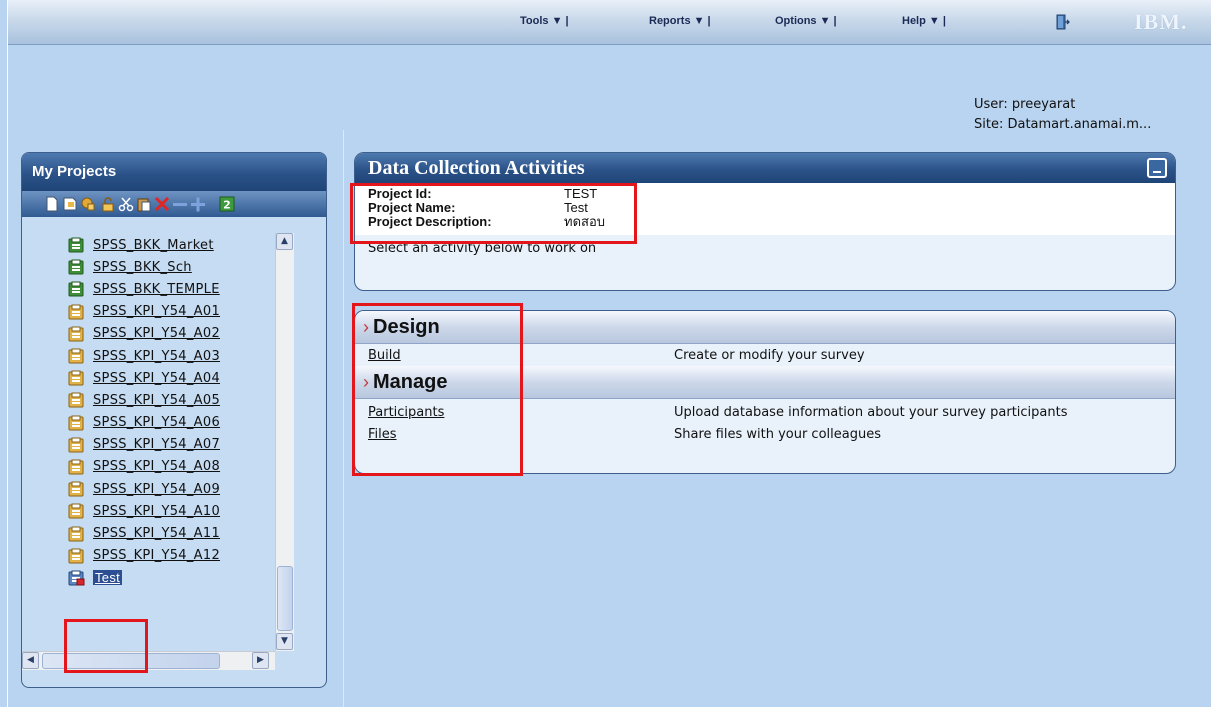 The image size is (1211, 707). I want to click on refresh-icon: 2, so click(227, 204).